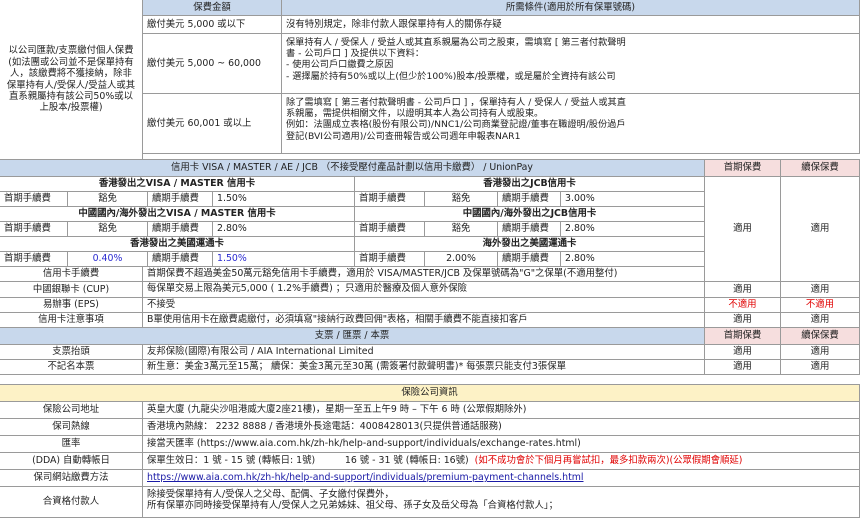  What do you see at coordinates (743, 352) in the screenshot?
I see `cheque-payee-first: 適用` at bounding box center [743, 352].